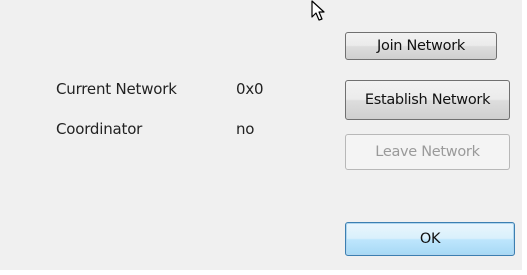 The width and height of the screenshot is (527, 275). Describe the element at coordinates (427, 152) in the screenshot. I see `leave-network-button: Leave Network` at that location.